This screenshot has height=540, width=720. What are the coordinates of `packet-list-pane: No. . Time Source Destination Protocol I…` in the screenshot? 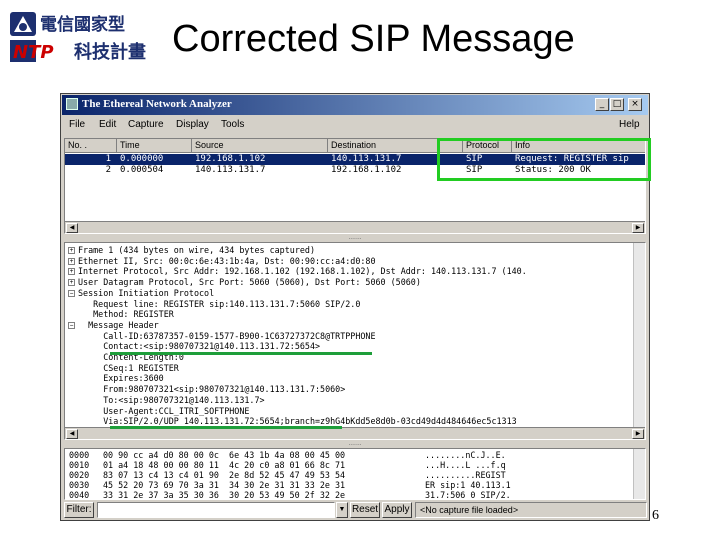 It's located at (355, 186).